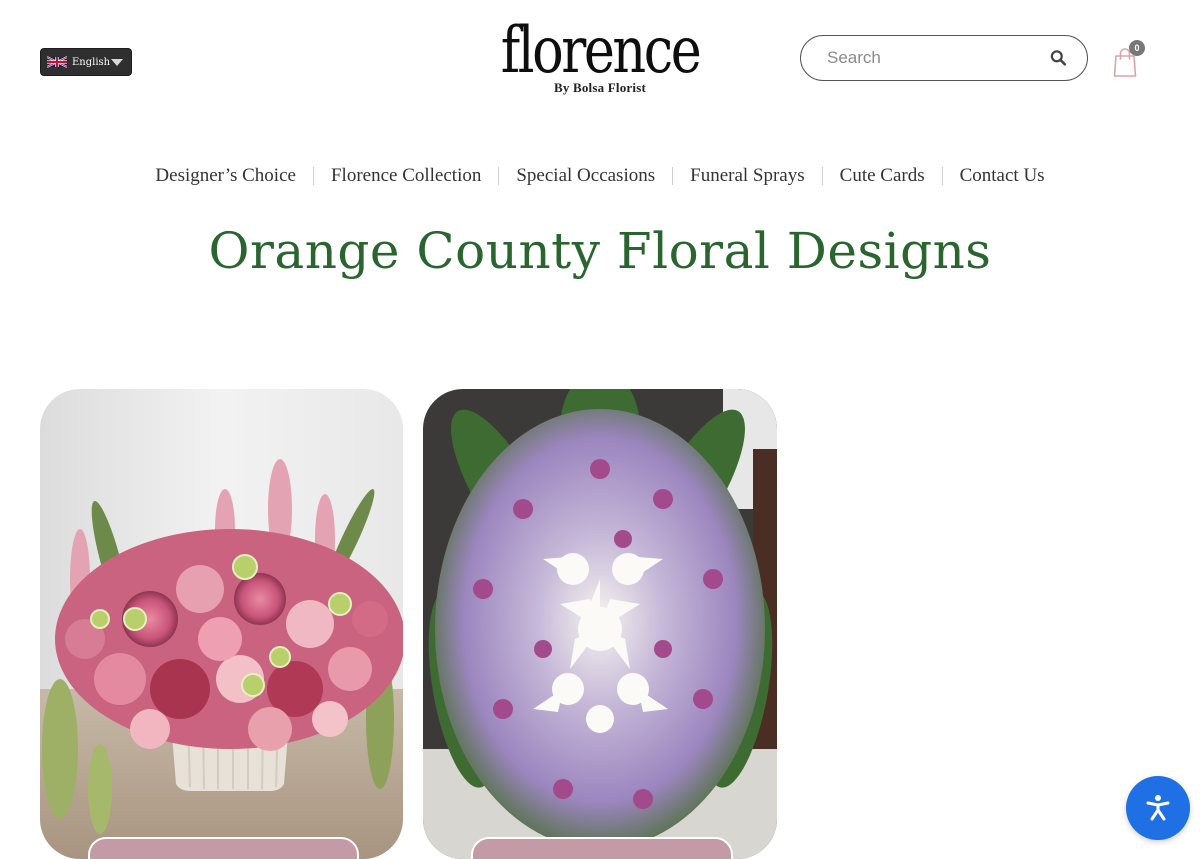 The image size is (1200, 859). I want to click on search-bar, so click(944, 58).